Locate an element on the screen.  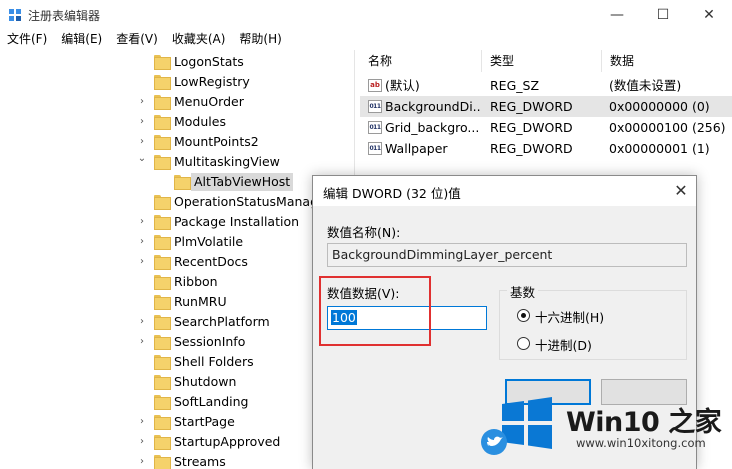
value-data: (数值未设置) is located at coordinates (645, 85).